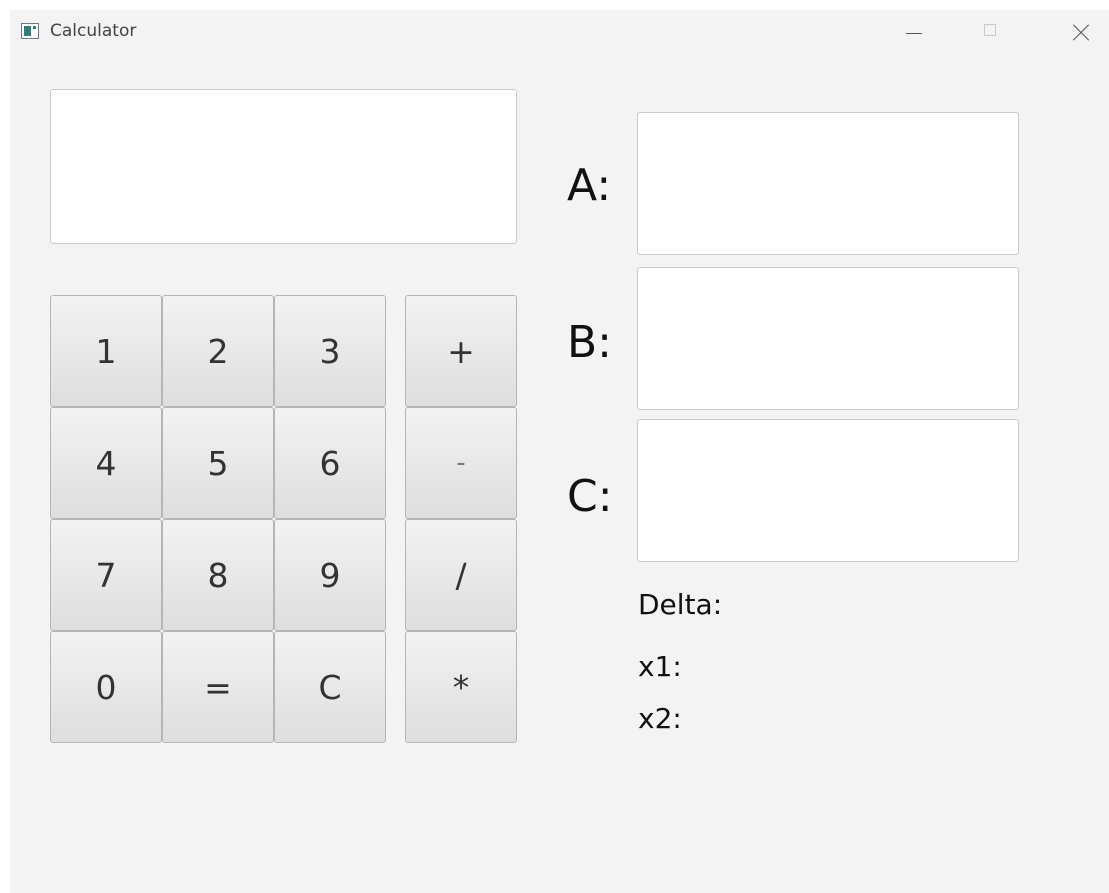 This screenshot has width=1109, height=893. Describe the element at coordinates (106, 351) in the screenshot. I see `digit-1-button: 1` at that location.